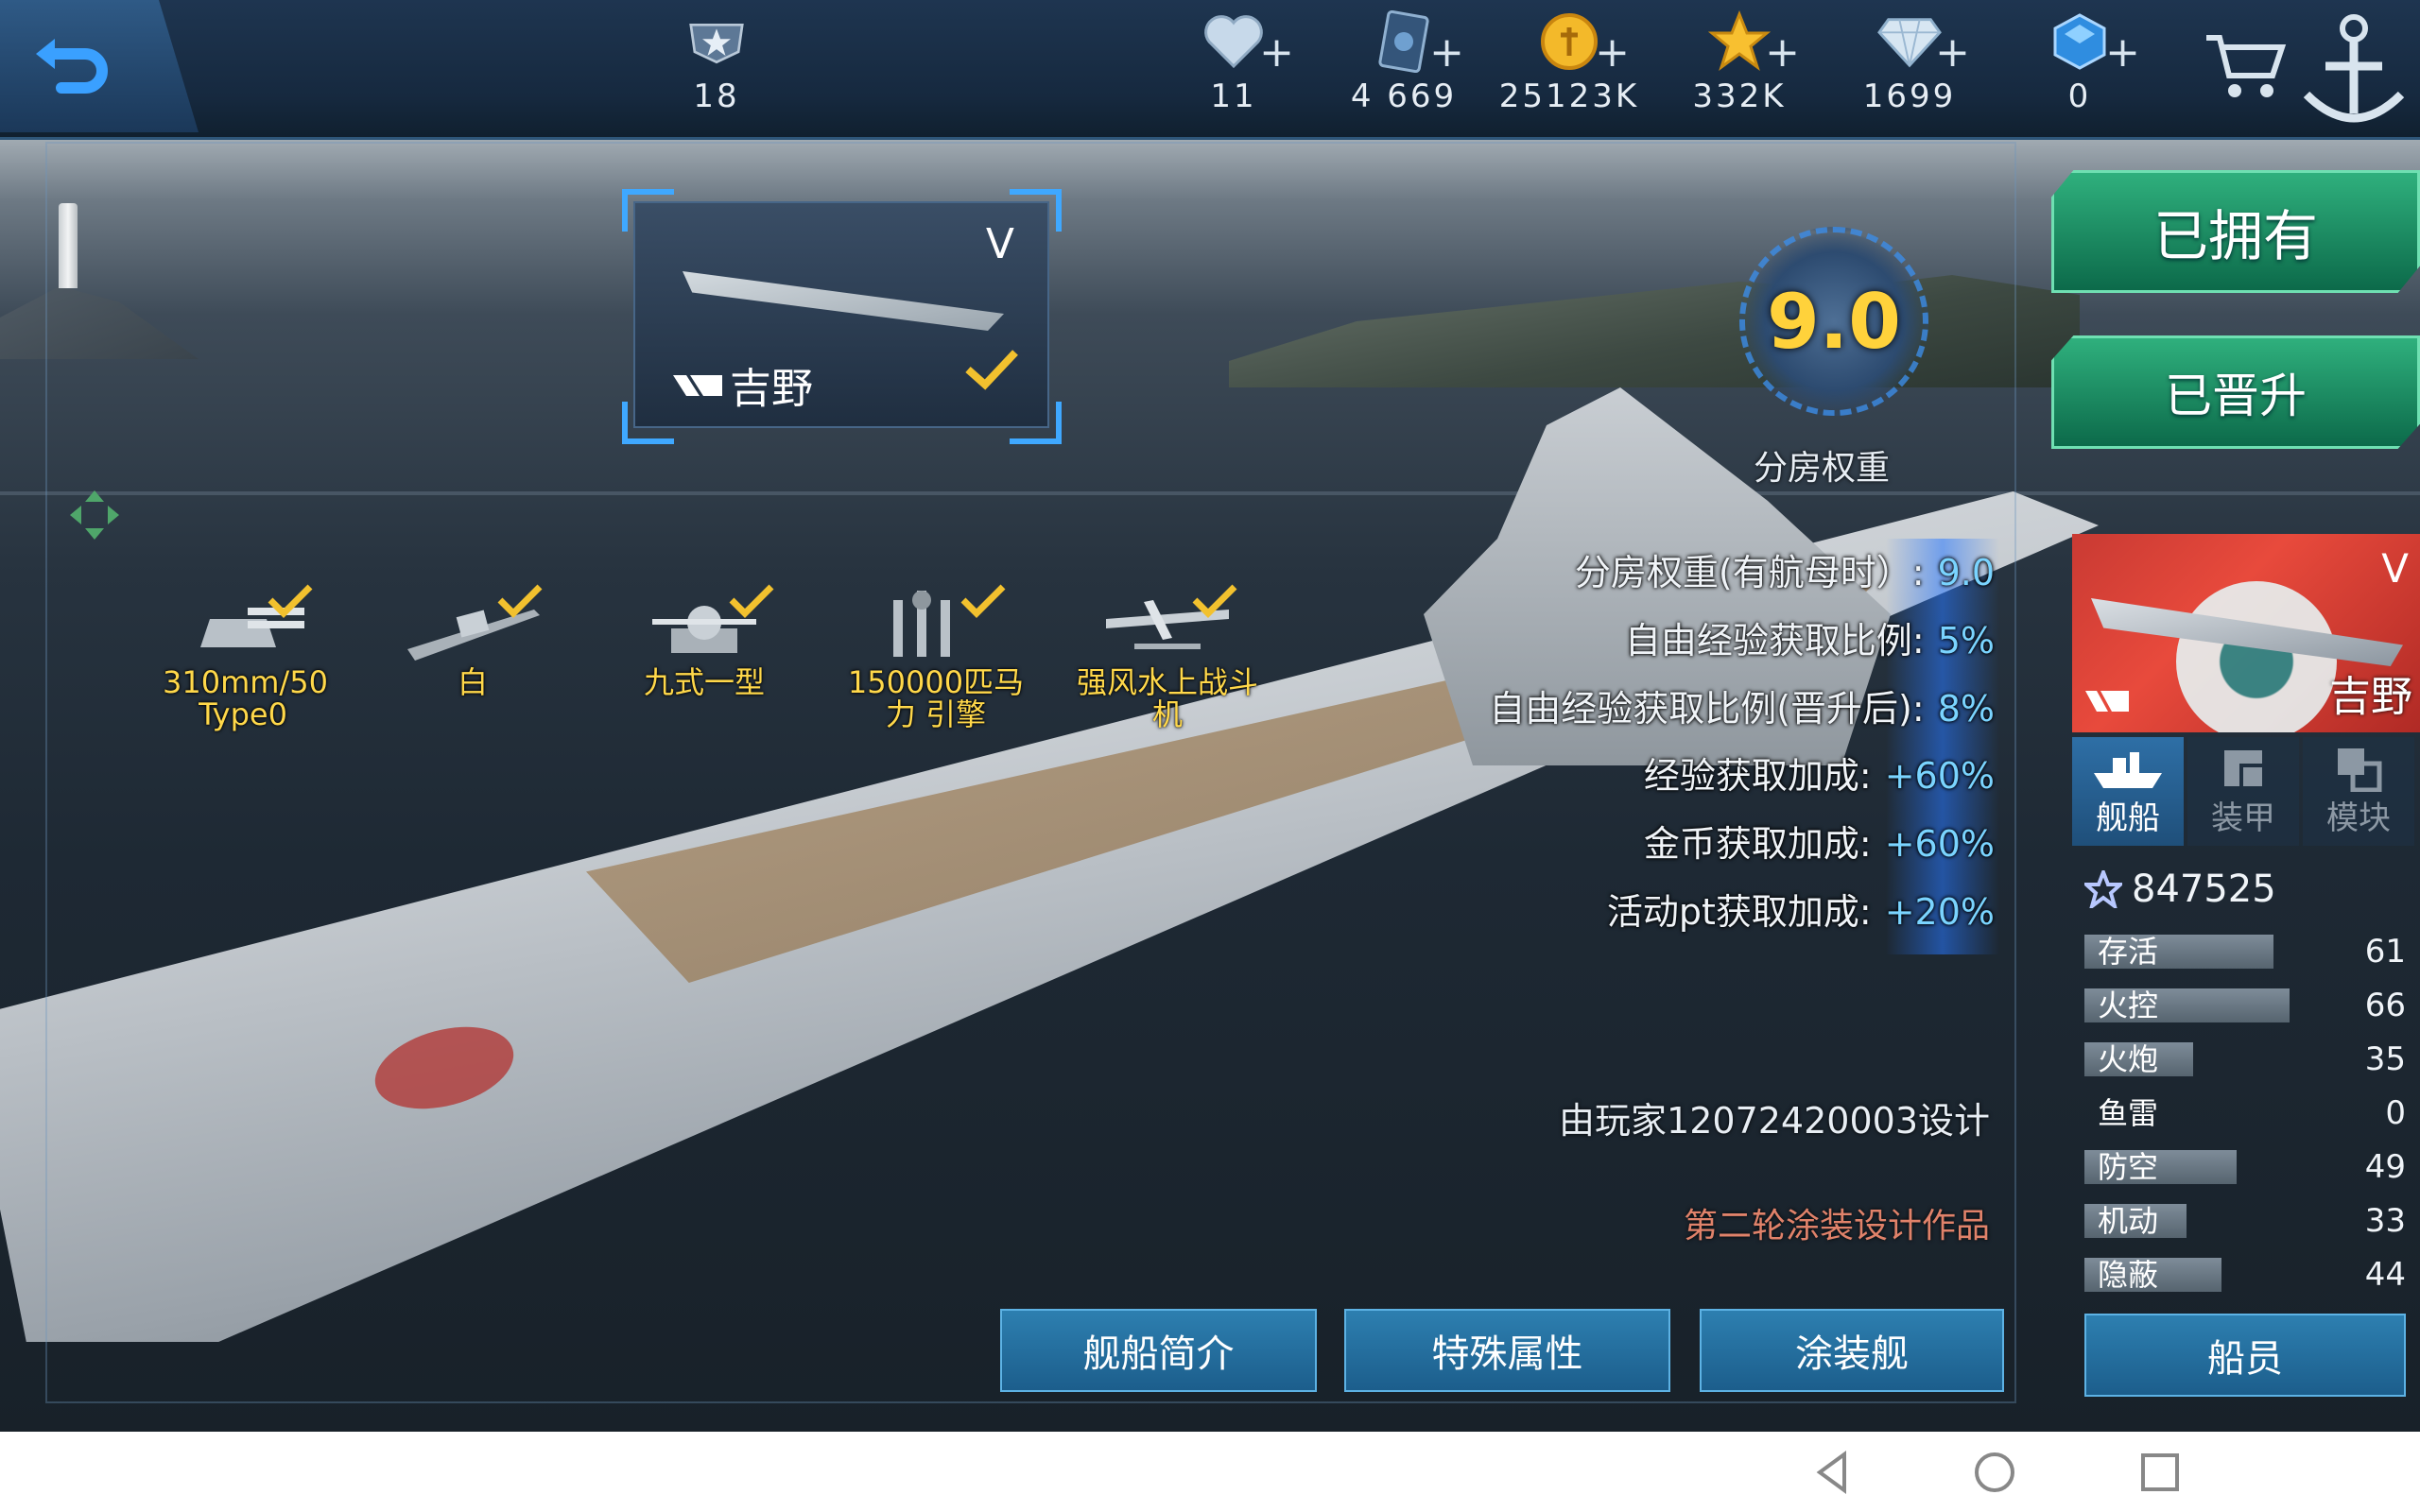 The width and height of the screenshot is (2420, 1512). I want to click on rank-value: 18, so click(717, 96).